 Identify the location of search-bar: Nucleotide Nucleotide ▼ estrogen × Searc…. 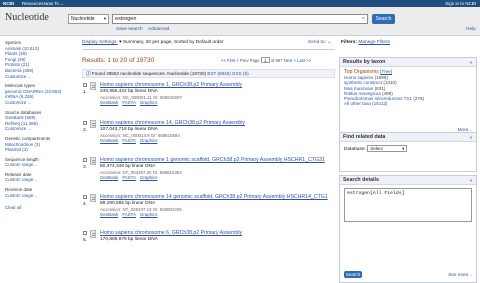
(240, 21).